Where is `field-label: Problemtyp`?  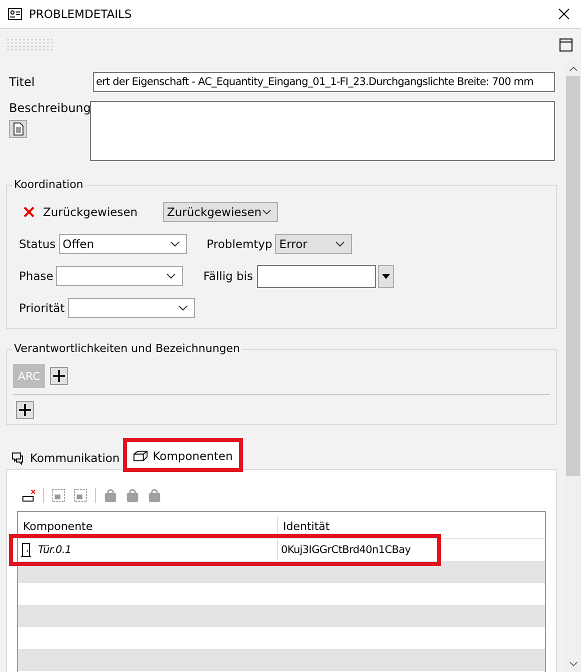 field-label: Problemtyp is located at coordinates (239, 244).